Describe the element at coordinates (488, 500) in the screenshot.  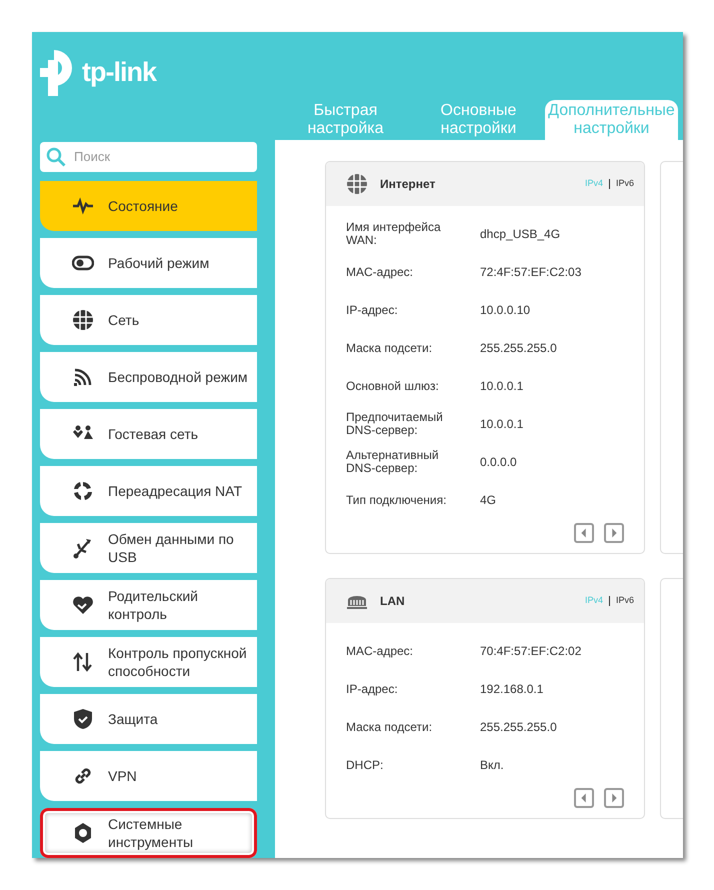
I see `field-value: 4G` at that location.